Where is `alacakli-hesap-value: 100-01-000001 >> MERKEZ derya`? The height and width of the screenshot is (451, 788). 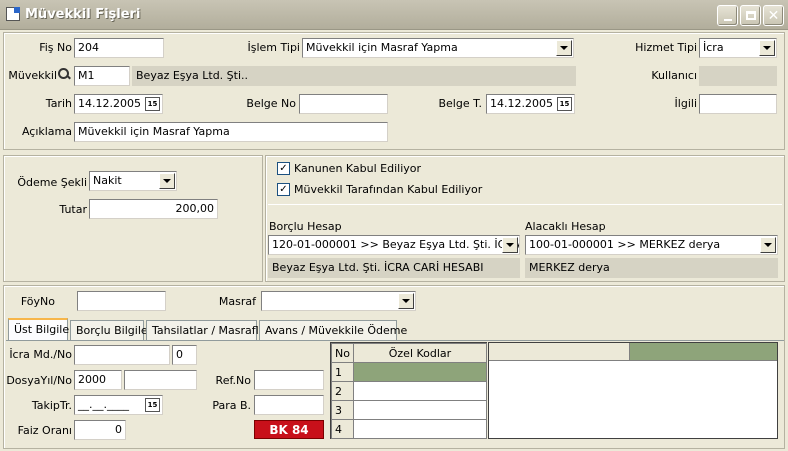
alacakli-hesap-value: 100-01-000001 >> MERKEZ derya is located at coordinates (625, 244).